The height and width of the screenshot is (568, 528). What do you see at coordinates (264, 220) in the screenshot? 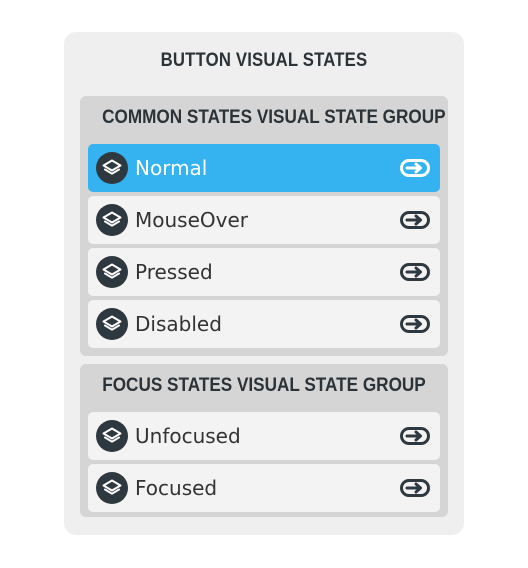
I see `state-item-mouseover: MouseOver` at bounding box center [264, 220].